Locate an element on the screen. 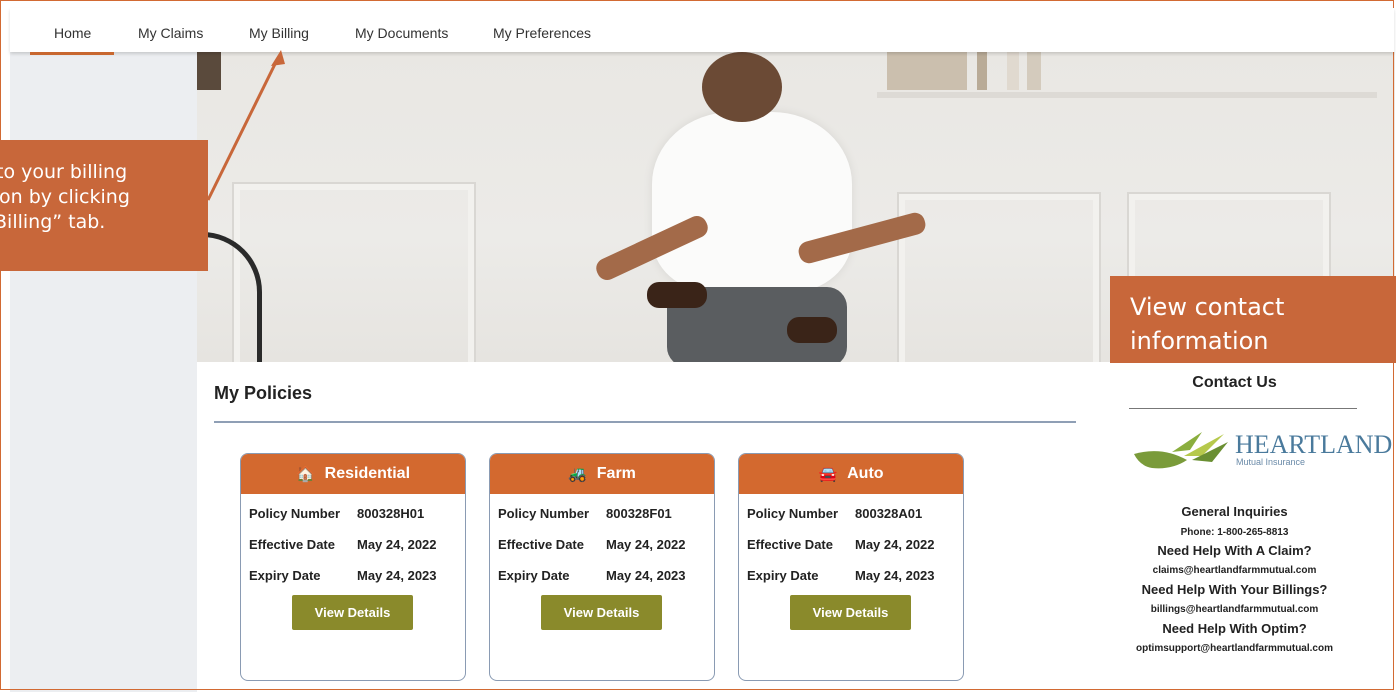  callout-arrow-icon is located at coordinates (245, 125).